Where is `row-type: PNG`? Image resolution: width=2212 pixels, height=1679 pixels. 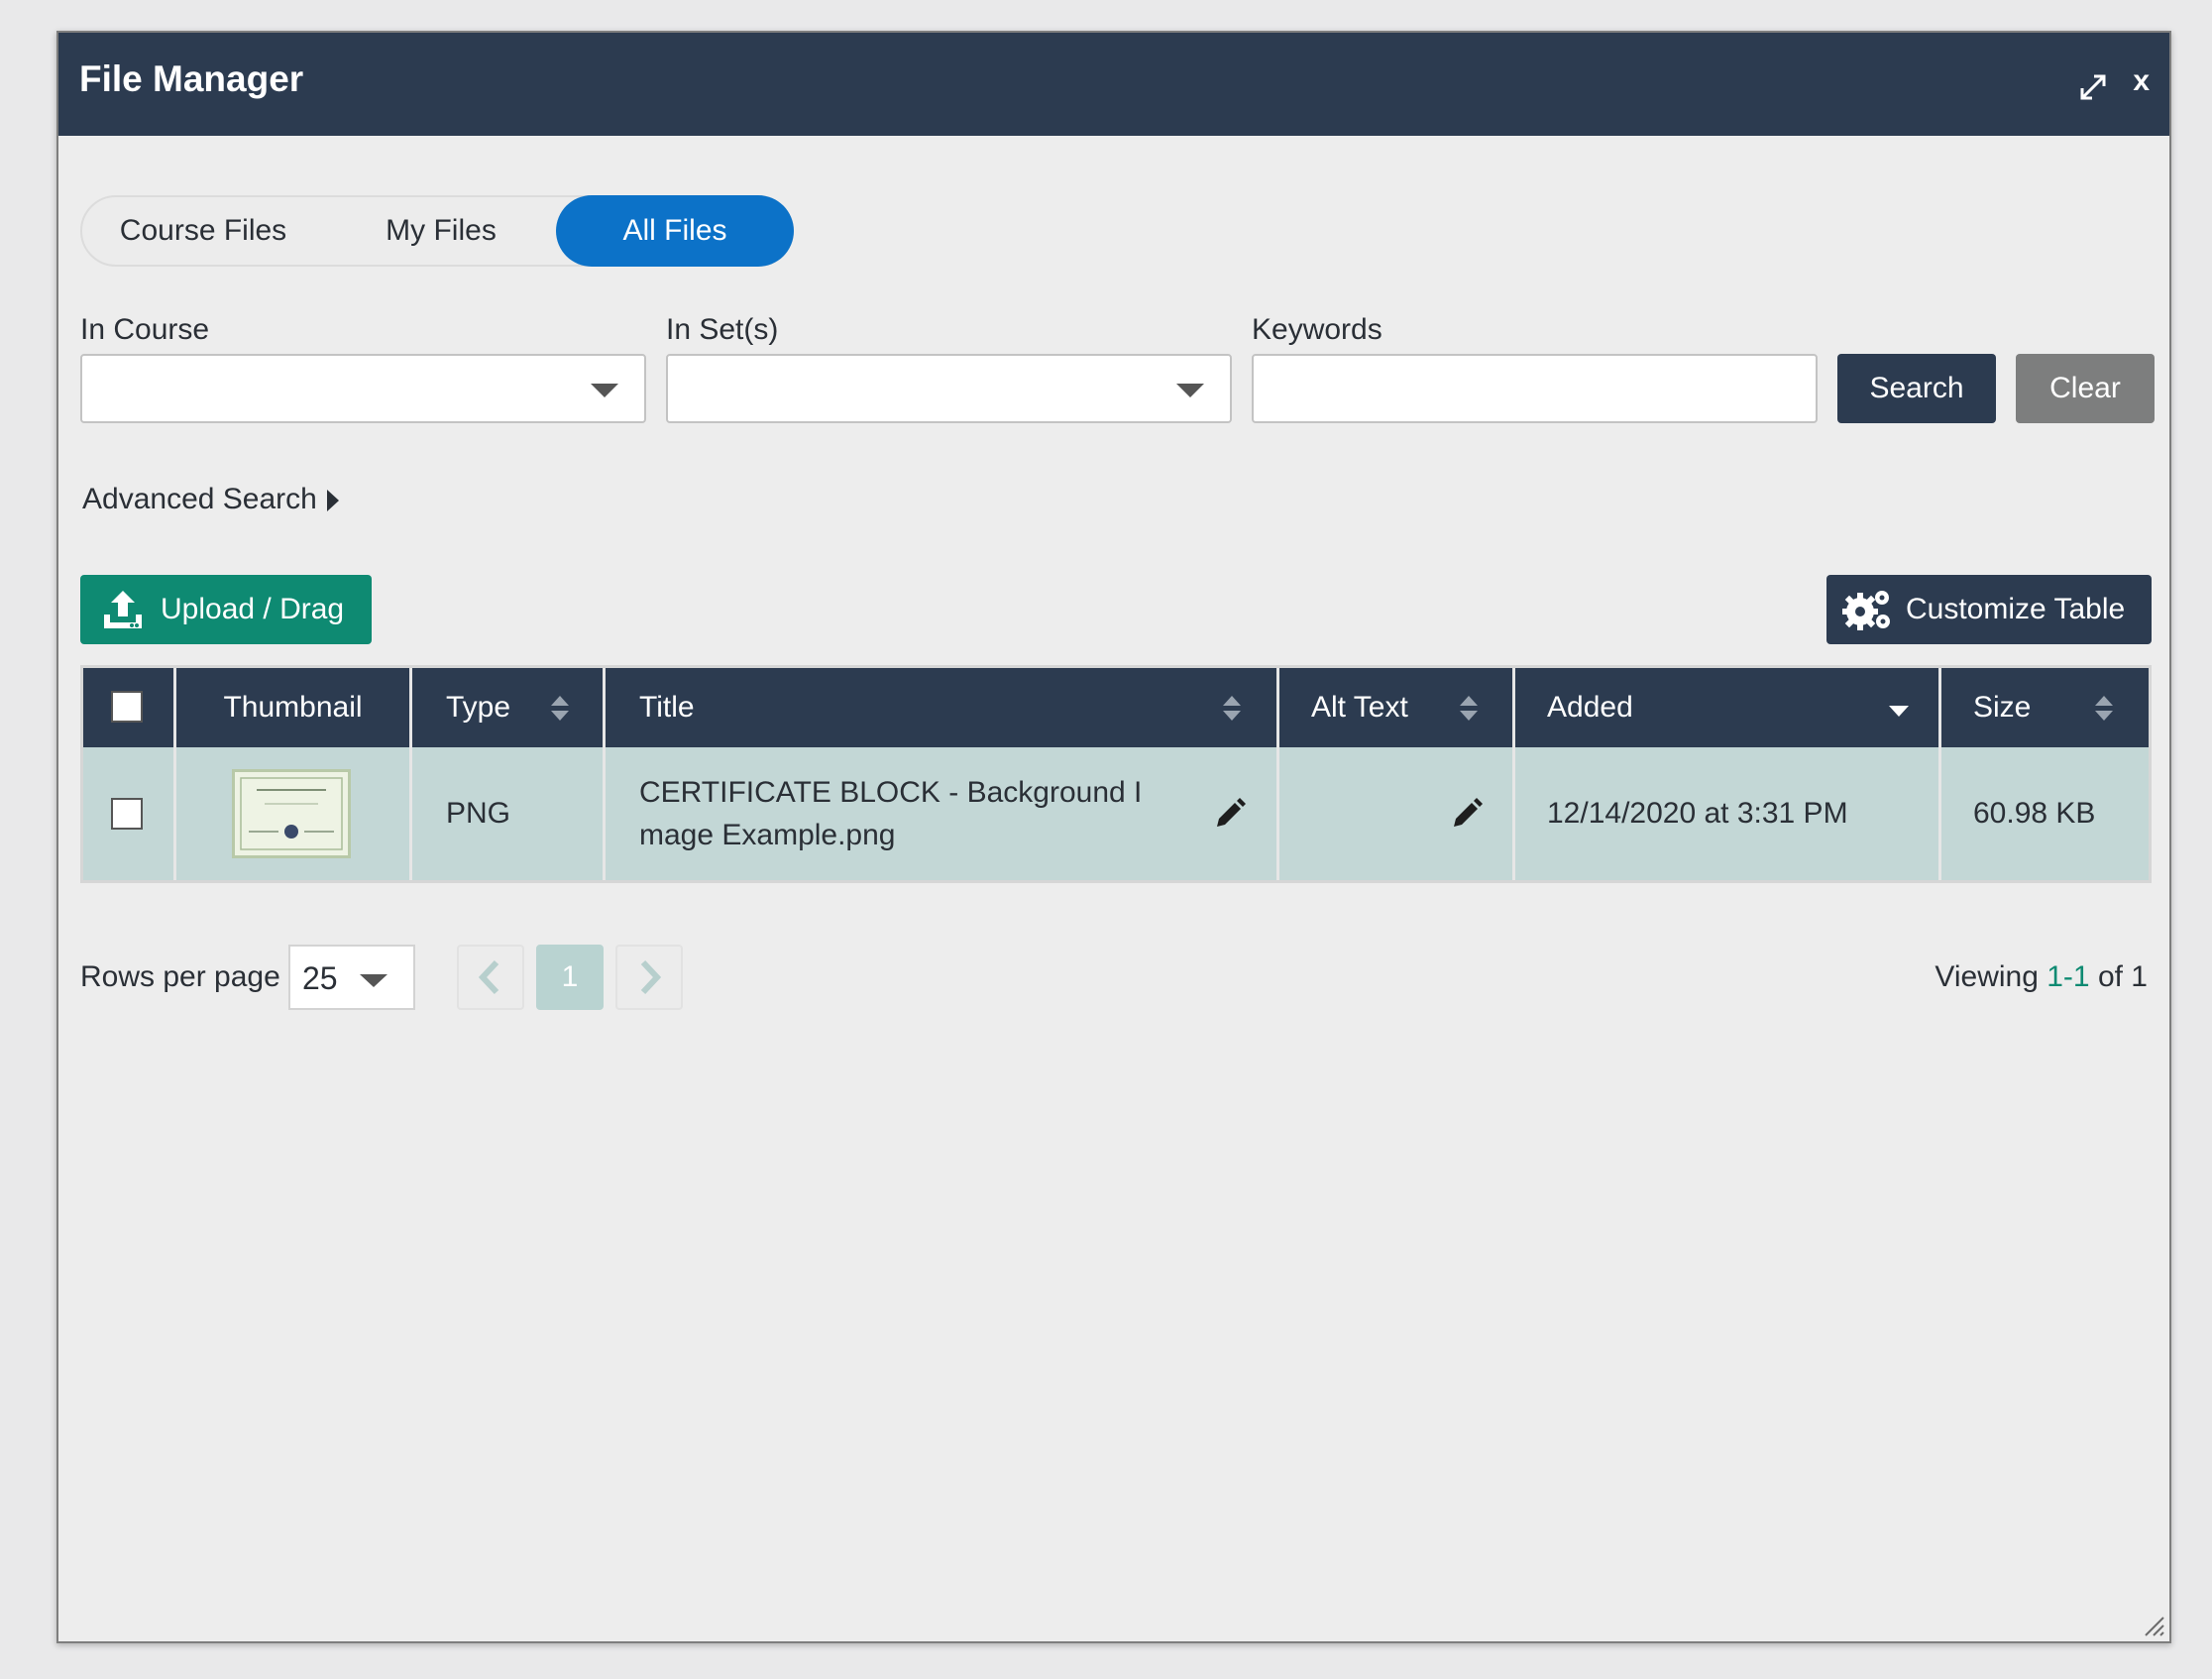 row-type: PNG is located at coordinates (478, 813).